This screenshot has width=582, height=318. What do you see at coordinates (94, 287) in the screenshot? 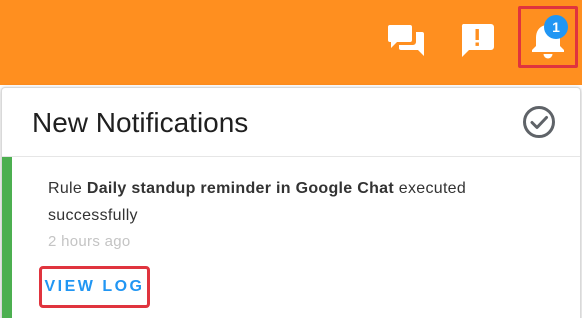
I see `view-log-button: VIEW LOG` at bounding box center [94, 287].